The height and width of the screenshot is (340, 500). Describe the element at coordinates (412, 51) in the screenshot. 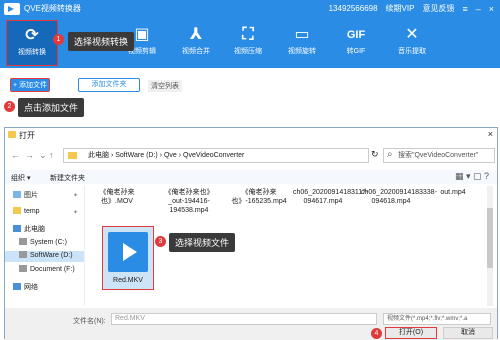

I see `tool-label: 音乐提取` at that location.